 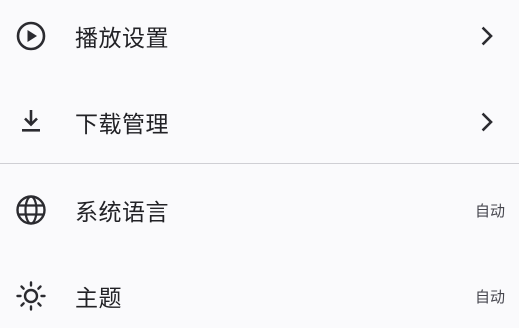 I want to click on settings-item-label: 下载管理, so click(x=122, y=125).